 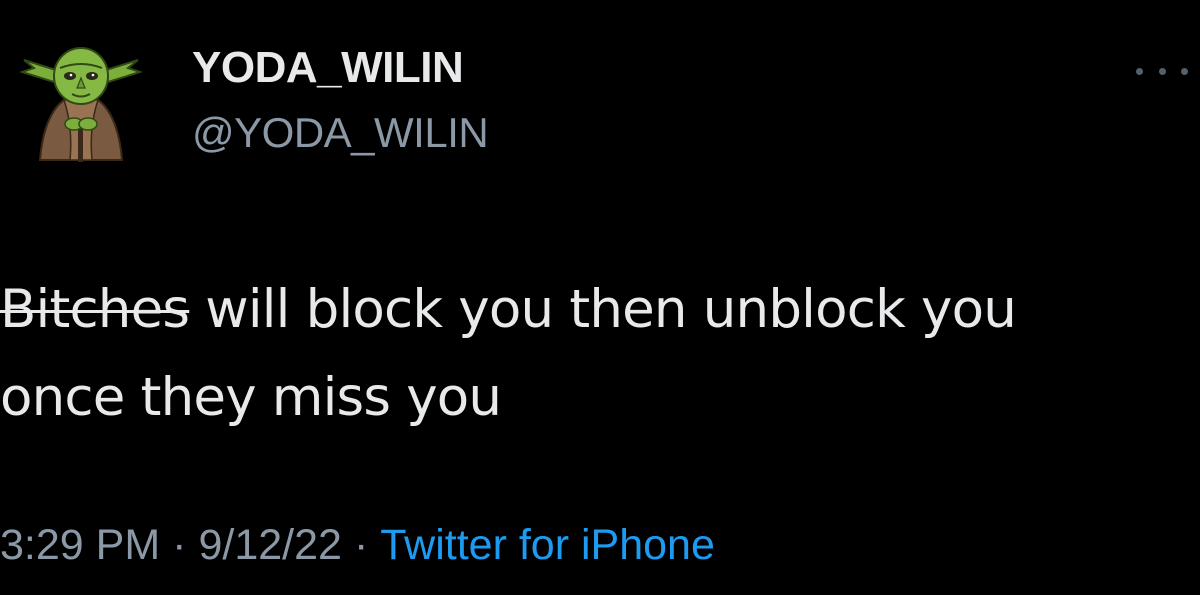 I want to click on source-link: Twitter for iPhone, so click(x=547, y=545).